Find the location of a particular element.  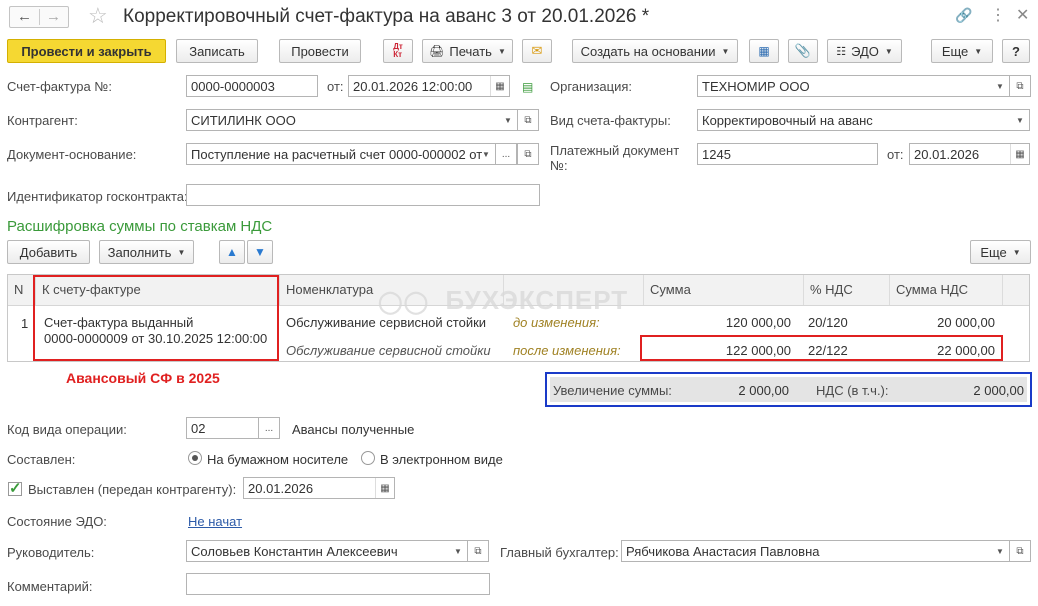

dtkt-button: Дт Кт is located at coordinates (398, 51).